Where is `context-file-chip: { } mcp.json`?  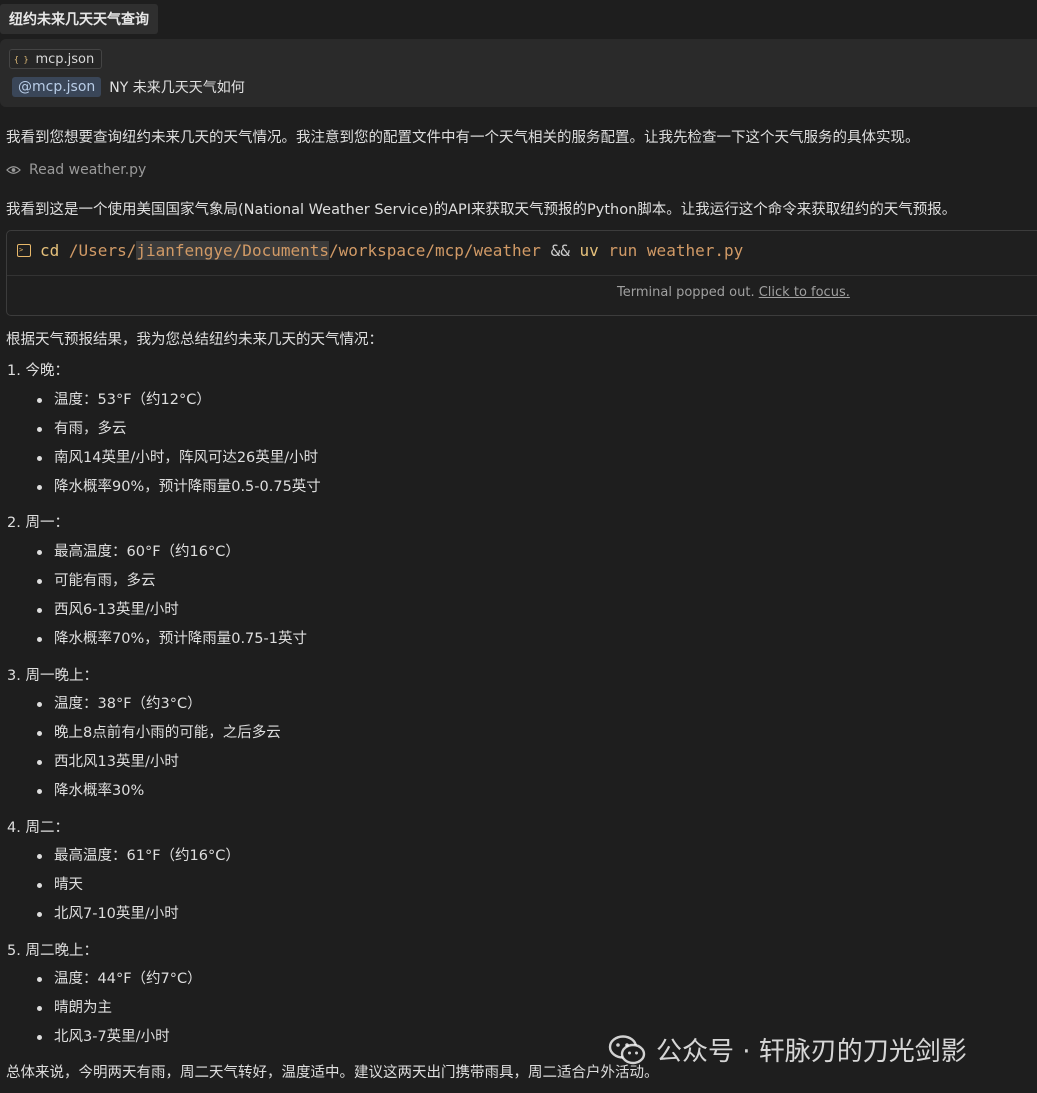 context-file-chip: { } mcp.json is located at coordinates (56, 59).